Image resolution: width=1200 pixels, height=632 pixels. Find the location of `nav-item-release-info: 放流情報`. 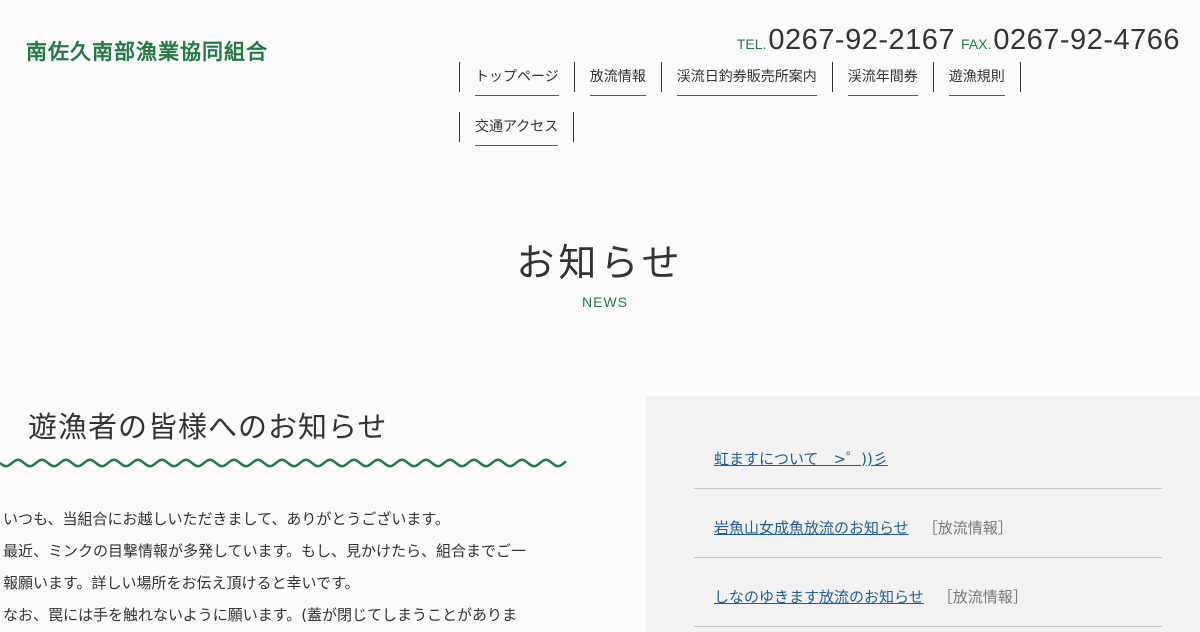

nav-item-release-info: 放流情報 is located at coordinates (617, 79).